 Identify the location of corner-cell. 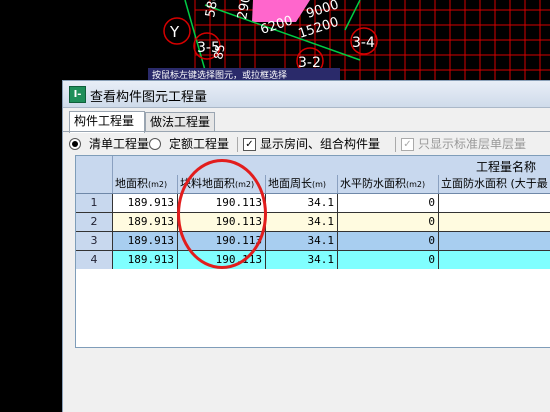
(94, 165).